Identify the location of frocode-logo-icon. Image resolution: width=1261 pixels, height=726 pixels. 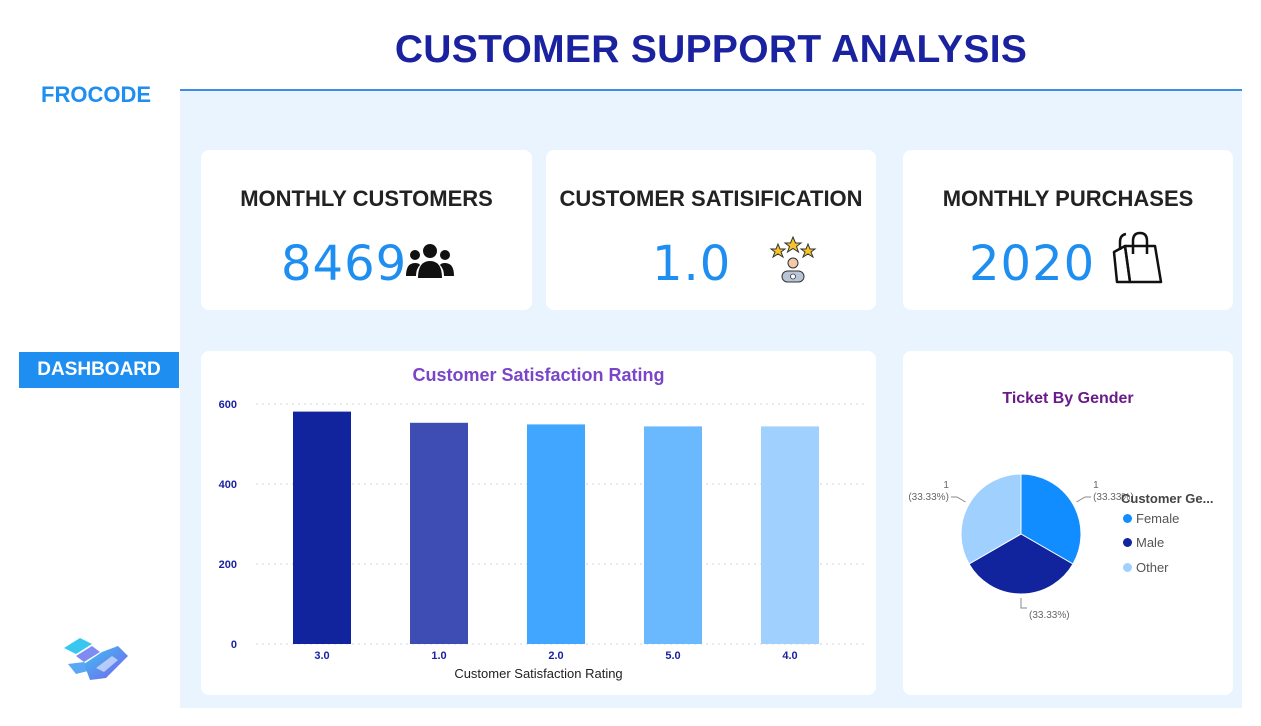
(96, 660).